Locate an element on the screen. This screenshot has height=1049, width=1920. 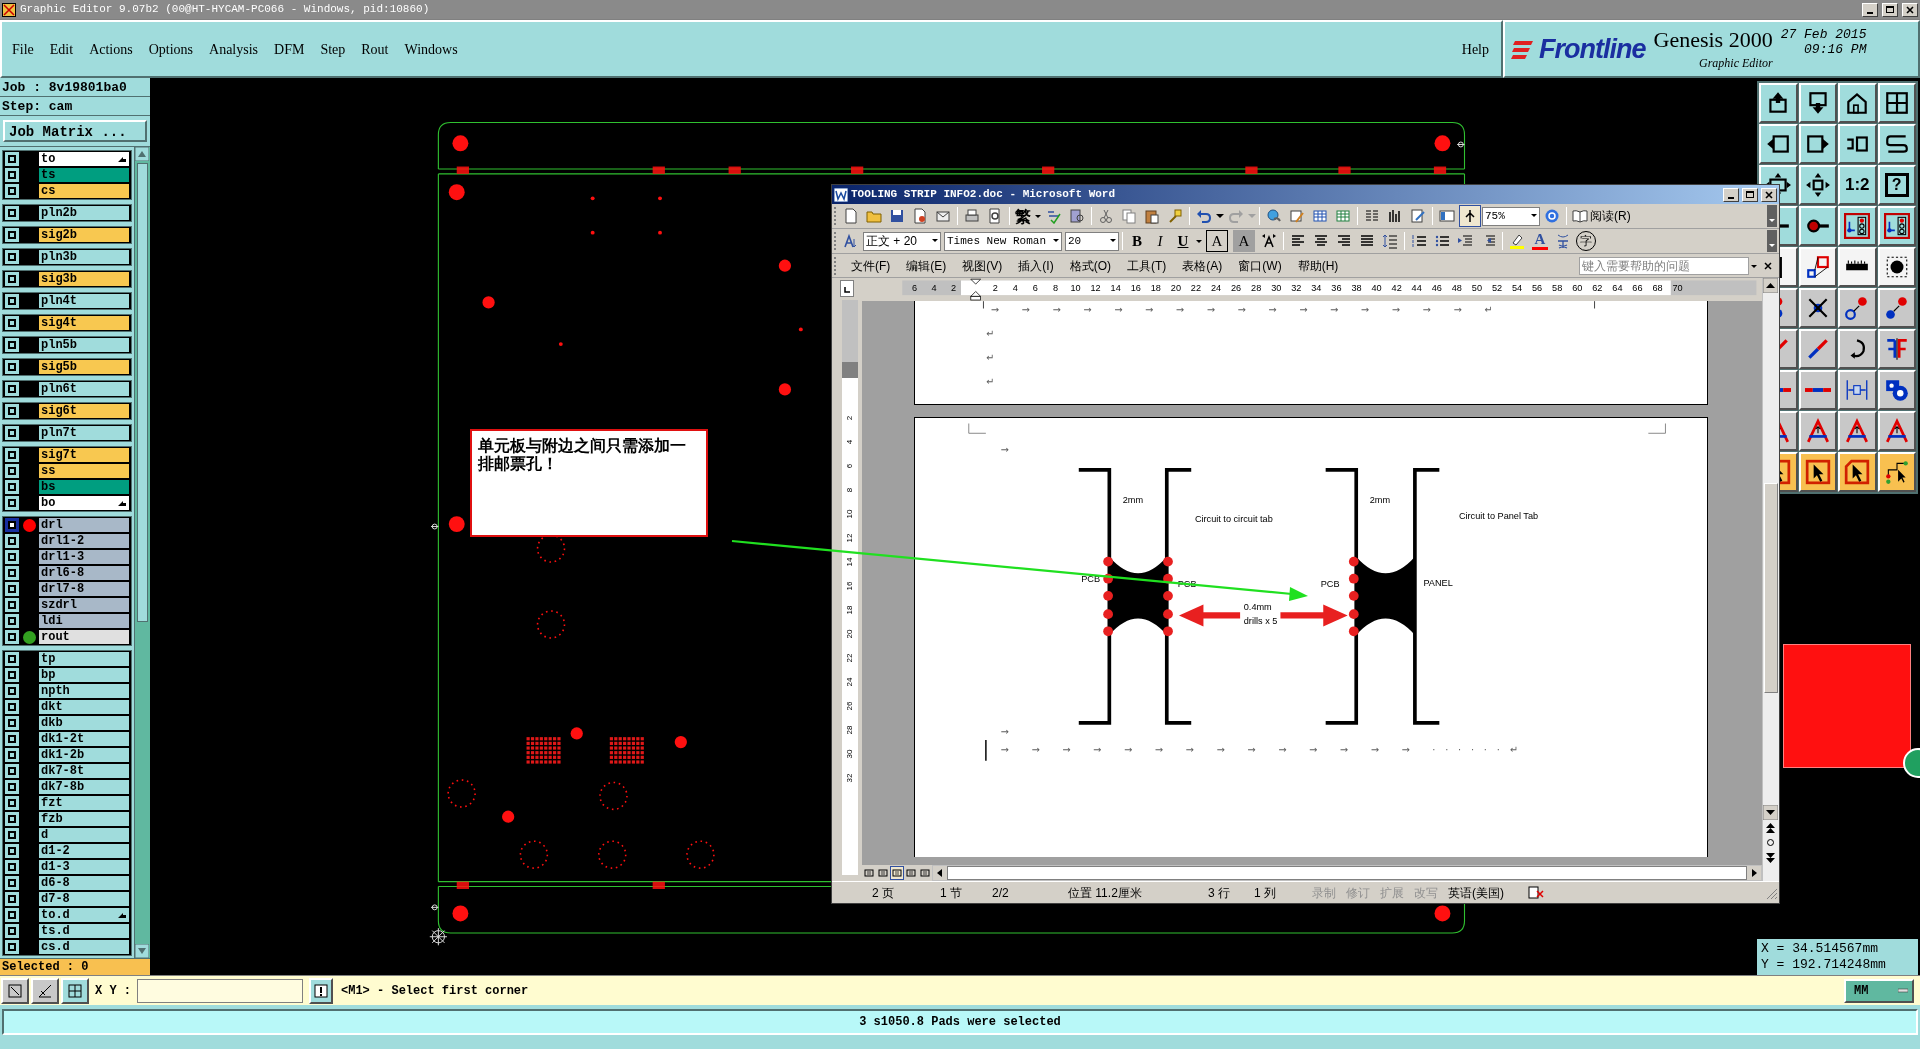
menu-item: Step is located at coordinates (333, 49).